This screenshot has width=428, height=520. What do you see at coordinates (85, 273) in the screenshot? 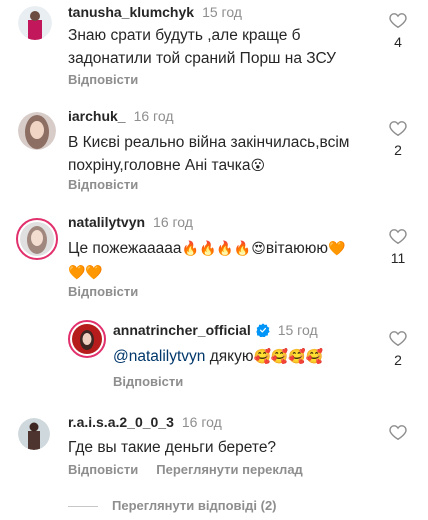
I see `orange-heart-emoji-icons: 🧡🧡` at bounding box center [85, 273].